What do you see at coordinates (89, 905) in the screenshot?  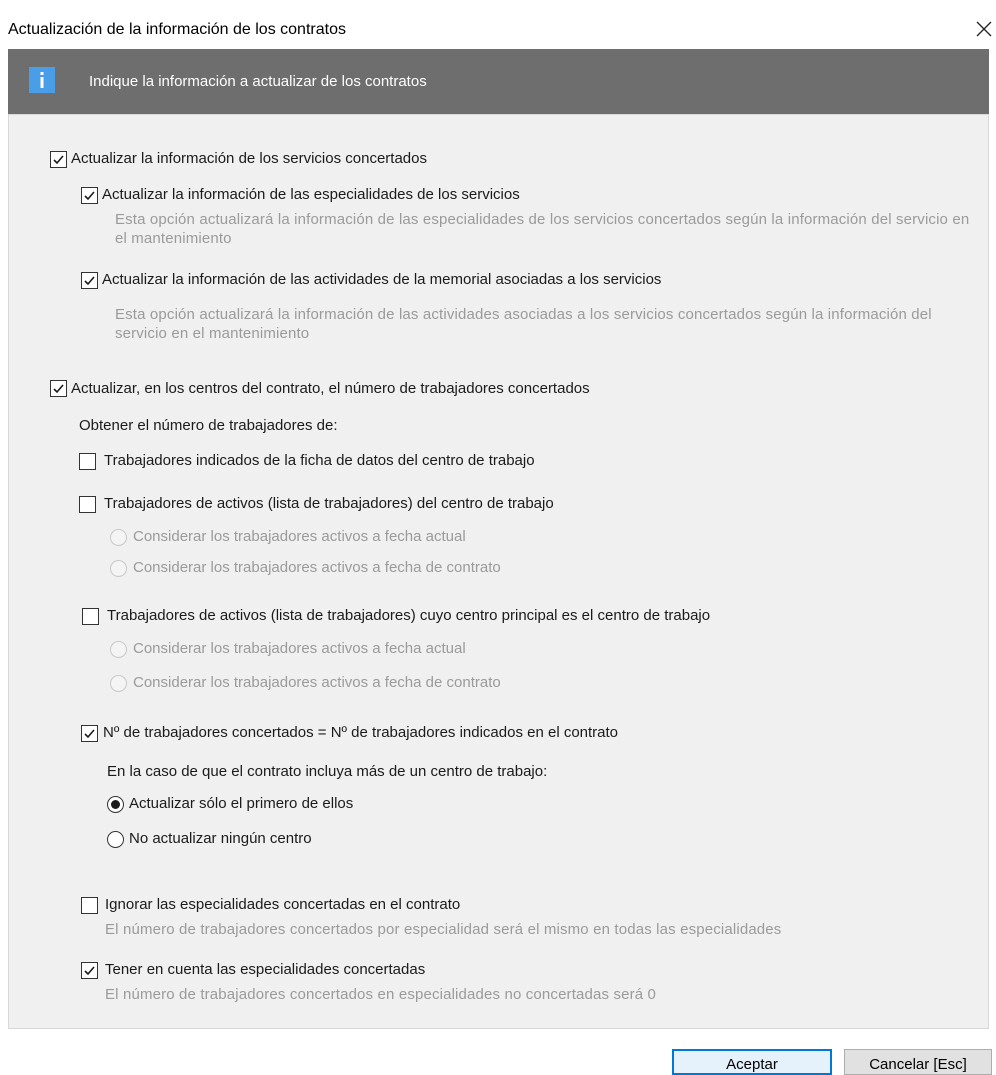 I see `ignore-specialties-checkbox` at bounding box center [89, 905].